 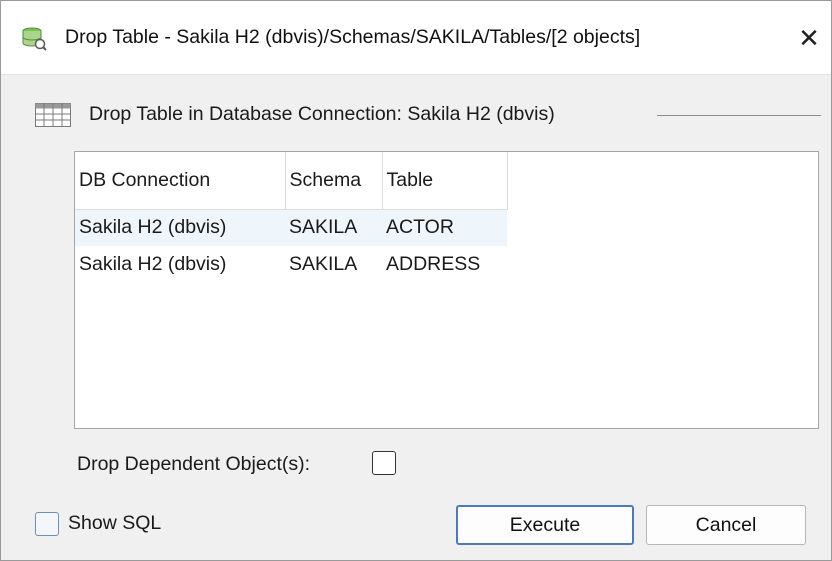 What do you see at coordinates (384, 463) in the screenshot?
I see `drop-dependent-checkbox` at bounding box center [384, 463].